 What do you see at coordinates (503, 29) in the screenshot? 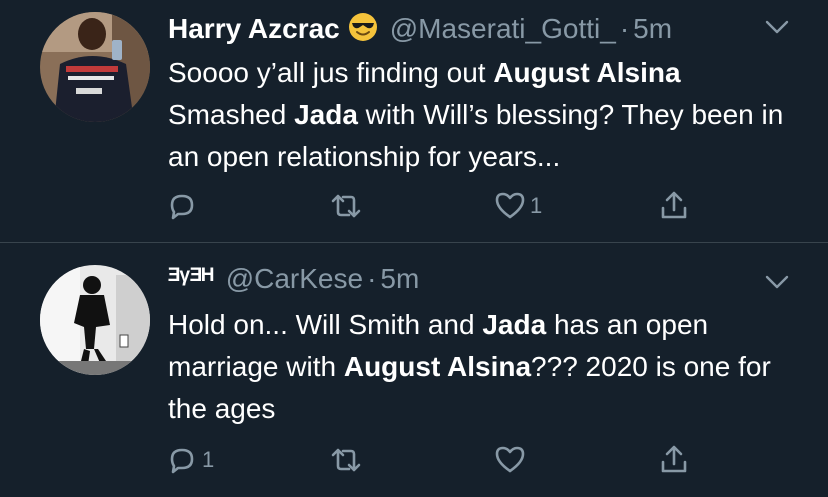
I see `username: @Maserati_Gotti_` at bounding box center [503, 29].